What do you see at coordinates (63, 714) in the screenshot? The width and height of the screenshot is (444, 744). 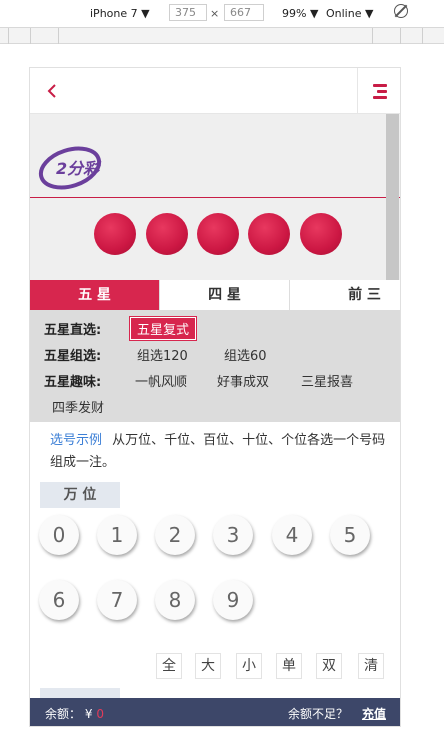 I see `balance-label: 余额：` at bounding box center [63, 714].